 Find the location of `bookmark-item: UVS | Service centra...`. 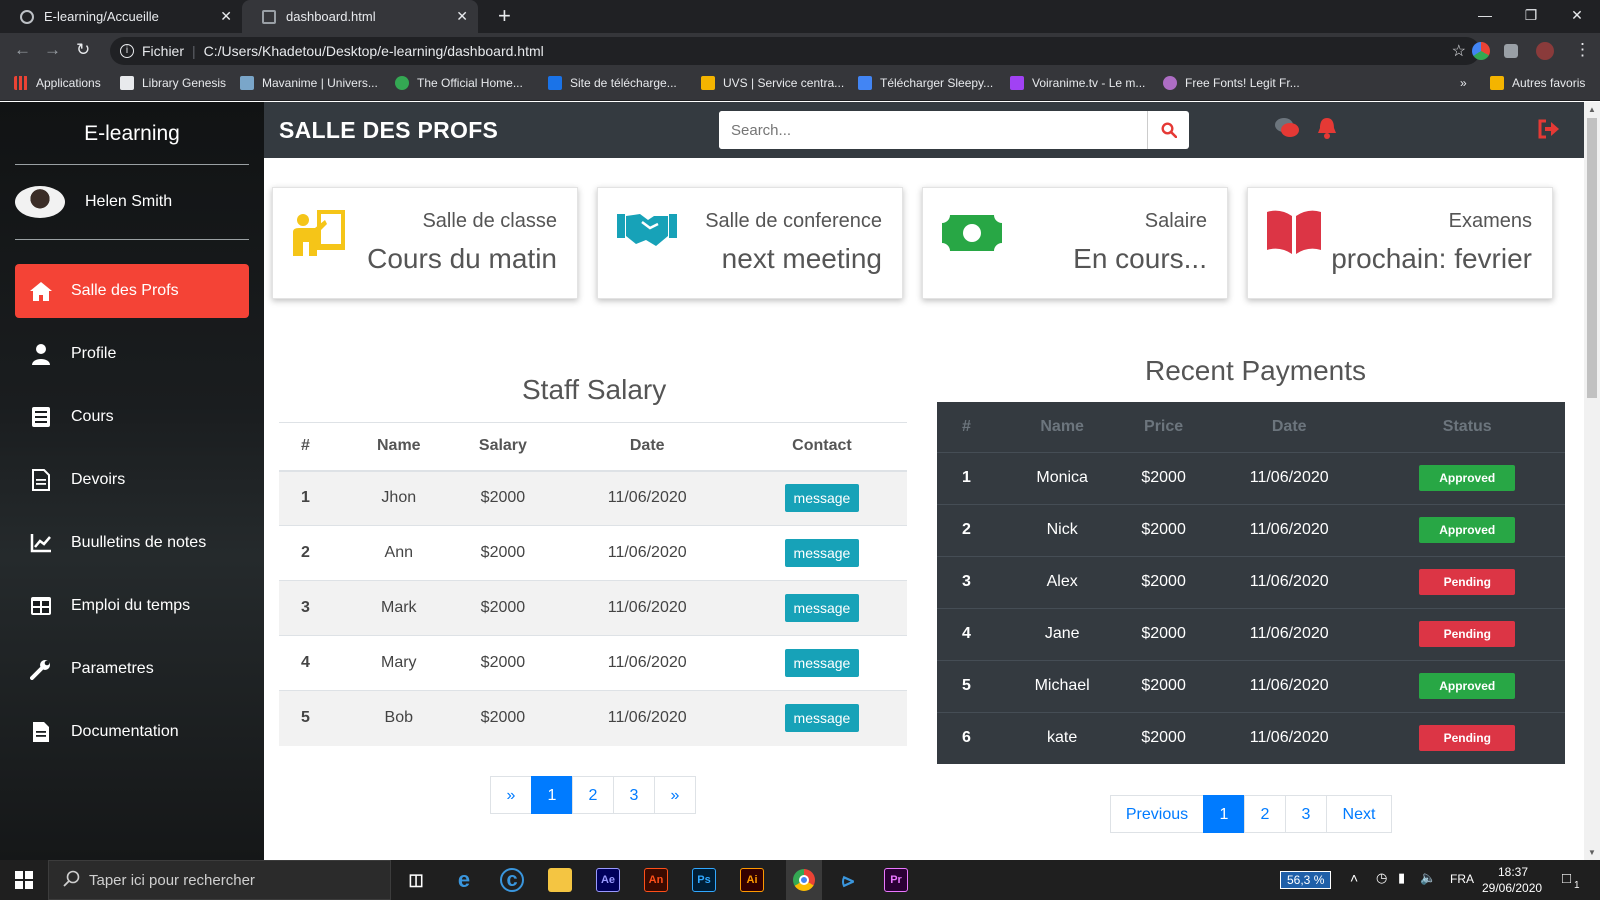

bookmark-item: UVS | Service centra... is located at coordinates (772, 83).